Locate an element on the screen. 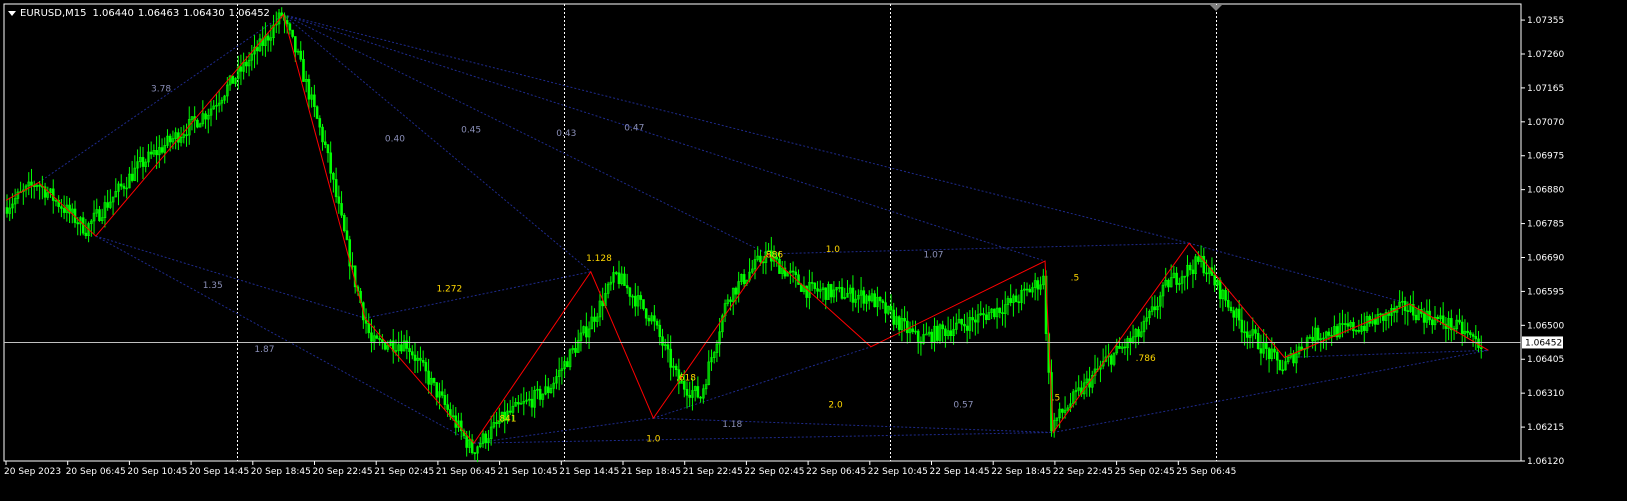 The height and width of the screenshot is (501, 1627). y-tick-label: 1.06975 is located at coordinates (1545, 157).